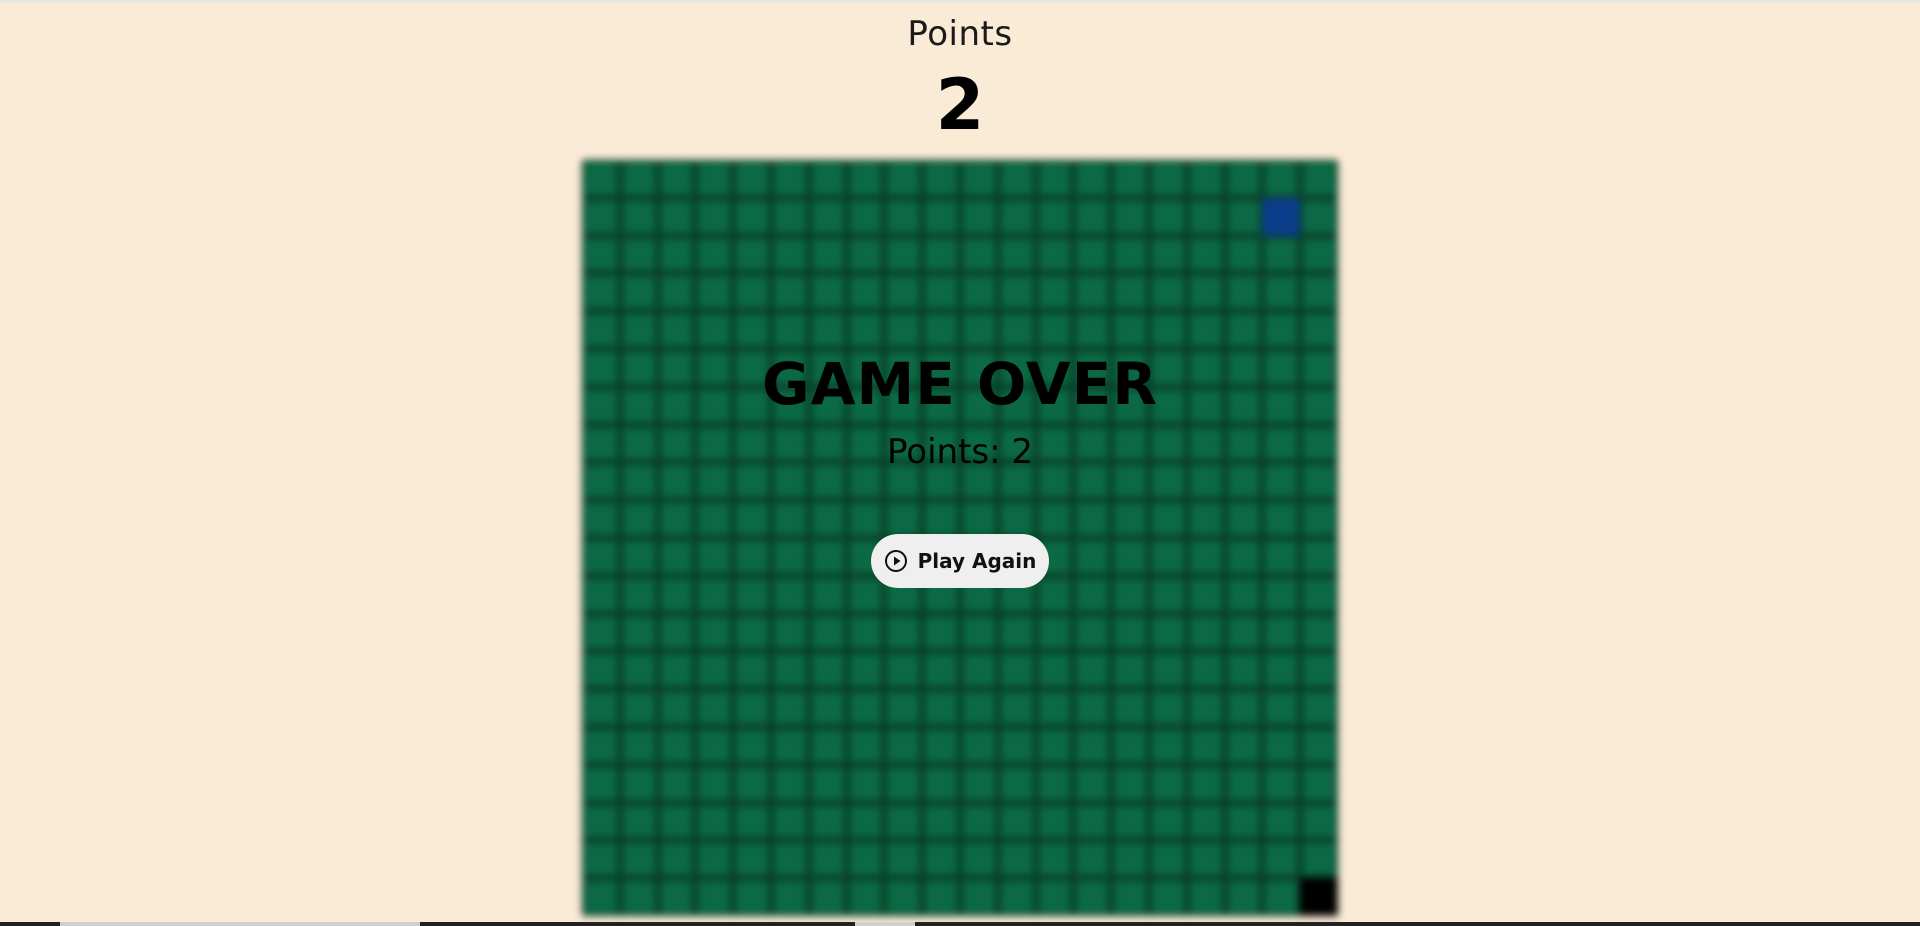 The width and height of the screenshot is (1920, 926). What do you see at coordinates (960, 924) in the screenshot?
I see `bottom-strip` at bounding box center [960, 924].